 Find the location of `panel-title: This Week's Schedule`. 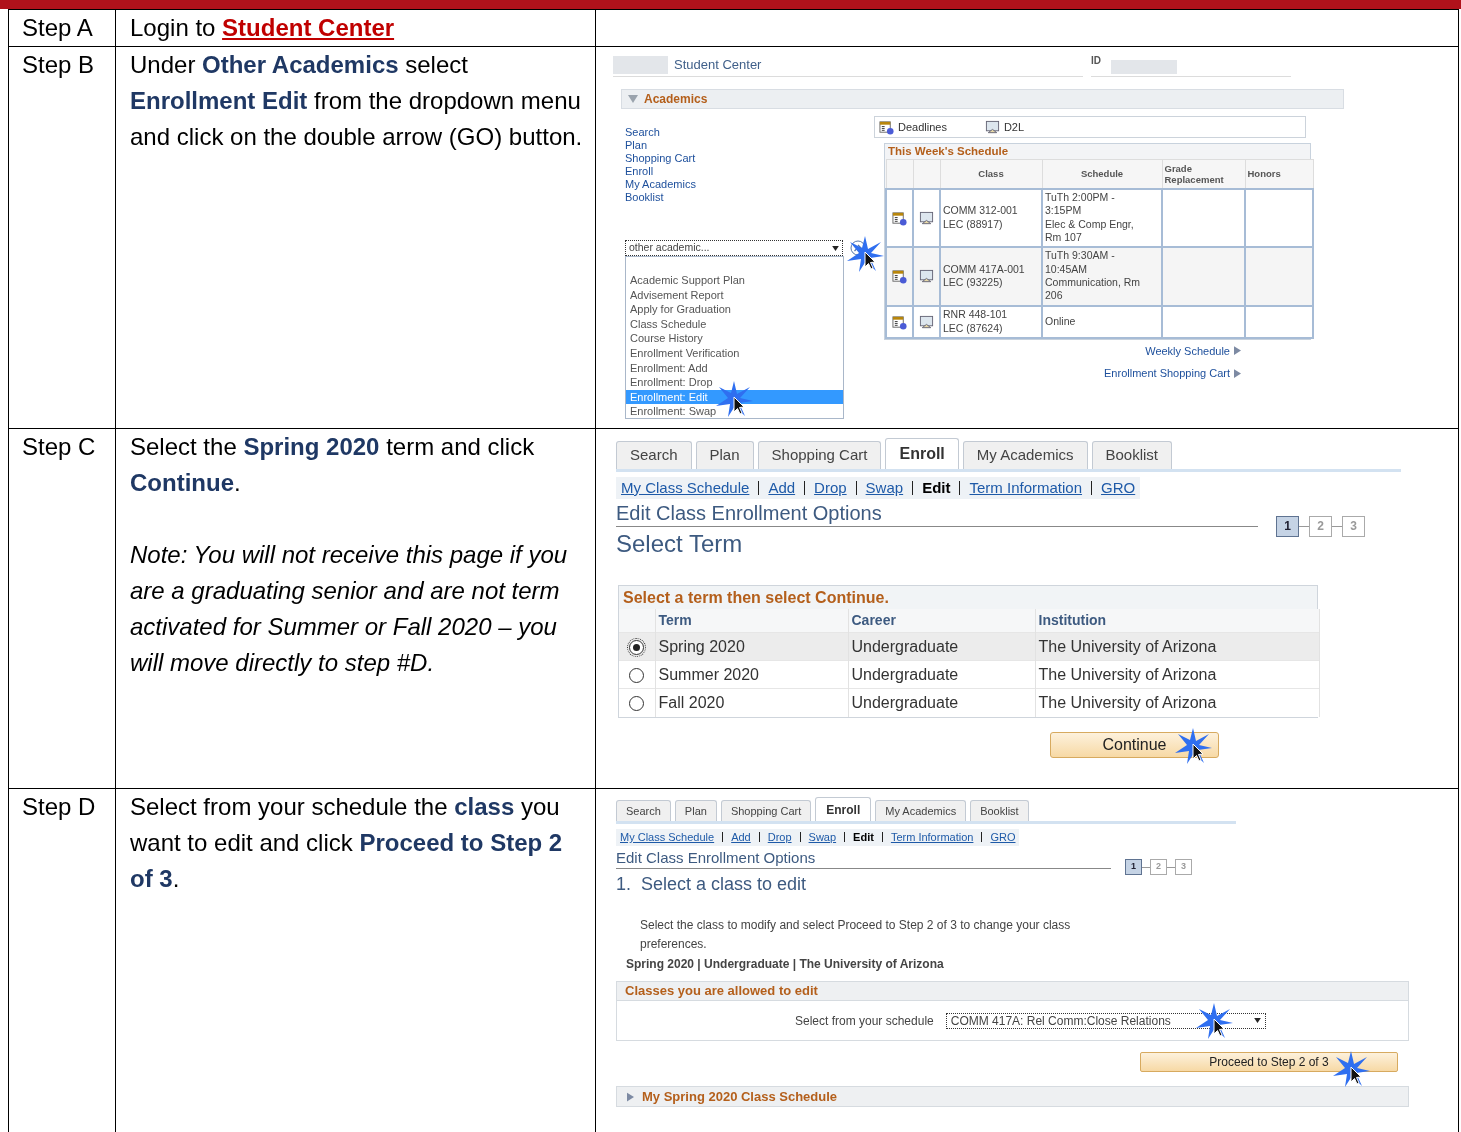

panel-title: This Week's Schedule is located at coordinates (948, 151).